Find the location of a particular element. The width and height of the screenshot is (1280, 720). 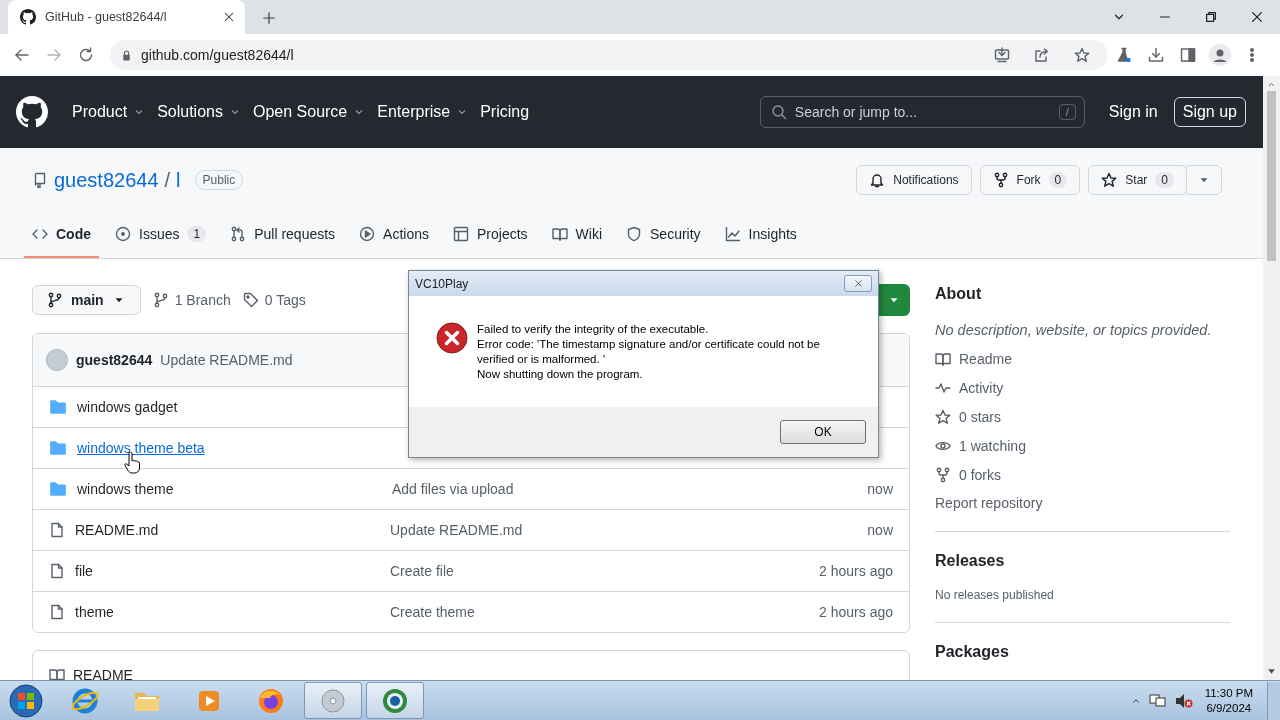

commit-message: Create theme is located at coordinates (432, 612).